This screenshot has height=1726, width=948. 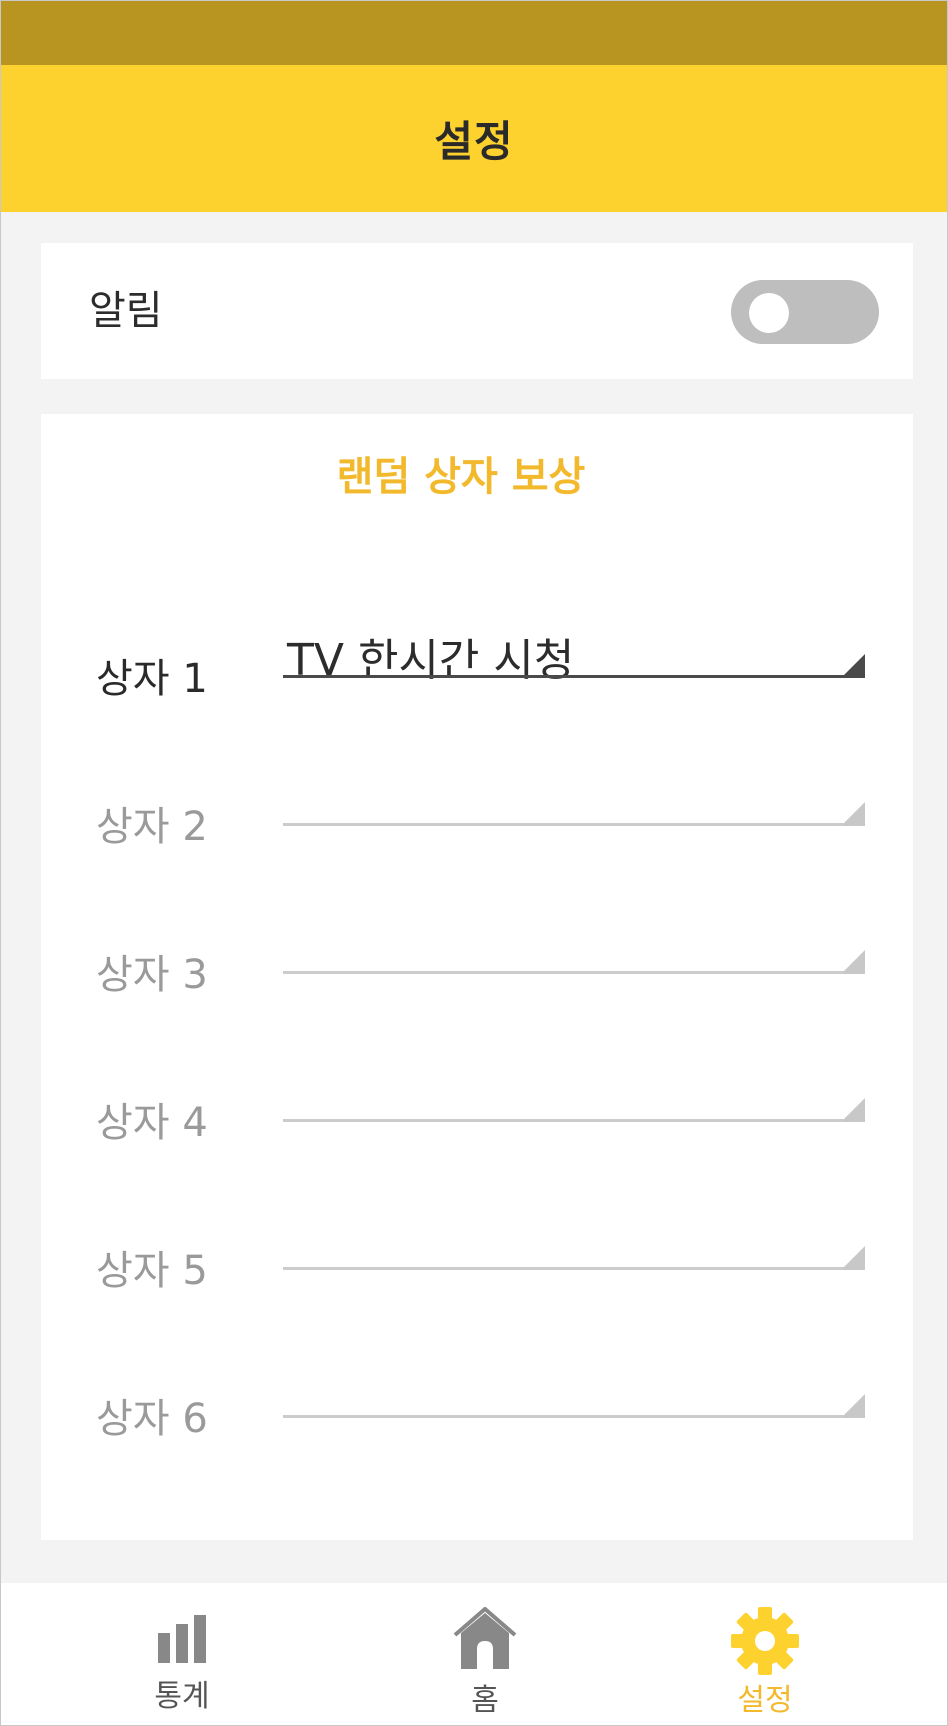 What do you see at coordinates (152, 1419) in the screenshot?
I see `box-label: 상자 6` at bounding box center [152, 1419].